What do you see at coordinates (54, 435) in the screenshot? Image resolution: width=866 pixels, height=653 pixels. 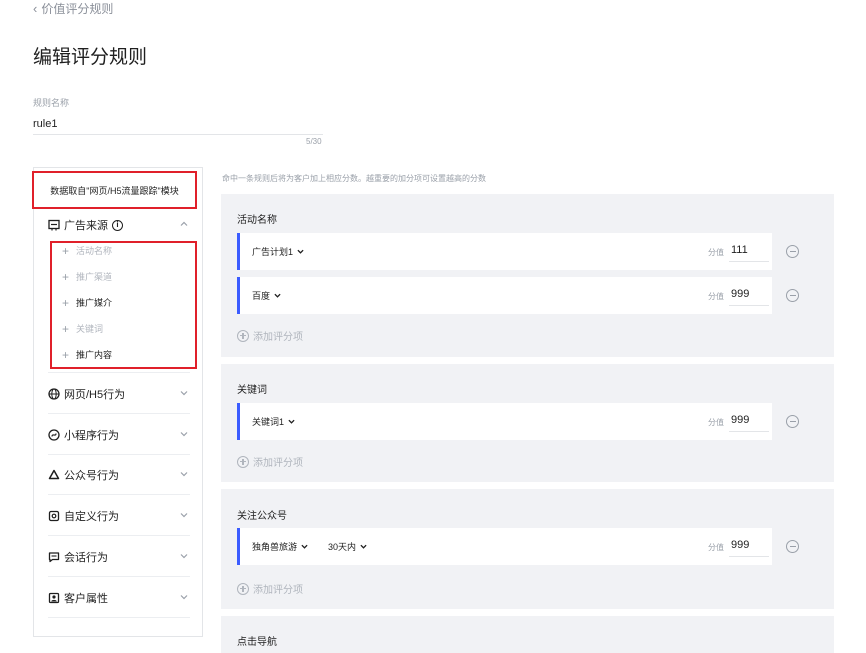 I see `miniprogram-icon` at bounding box center [54, 435].